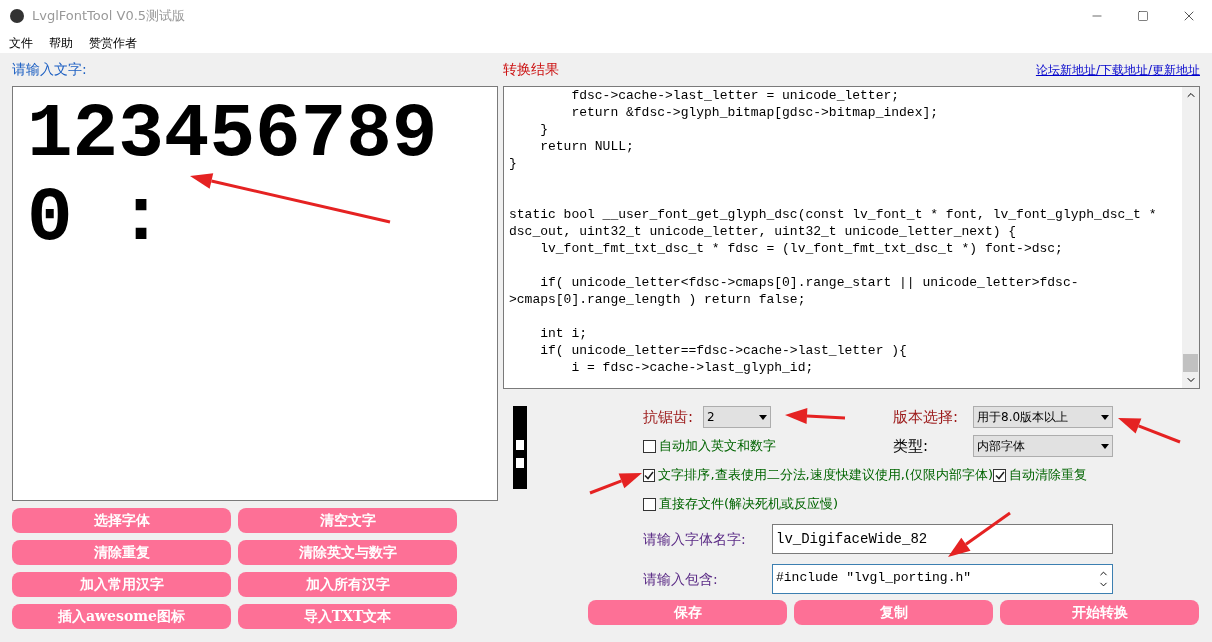  What do you see at coordinates (49, 69) in the screenshot?
I see `input-label: 请输入文字:` at bounding box center [49, 69].